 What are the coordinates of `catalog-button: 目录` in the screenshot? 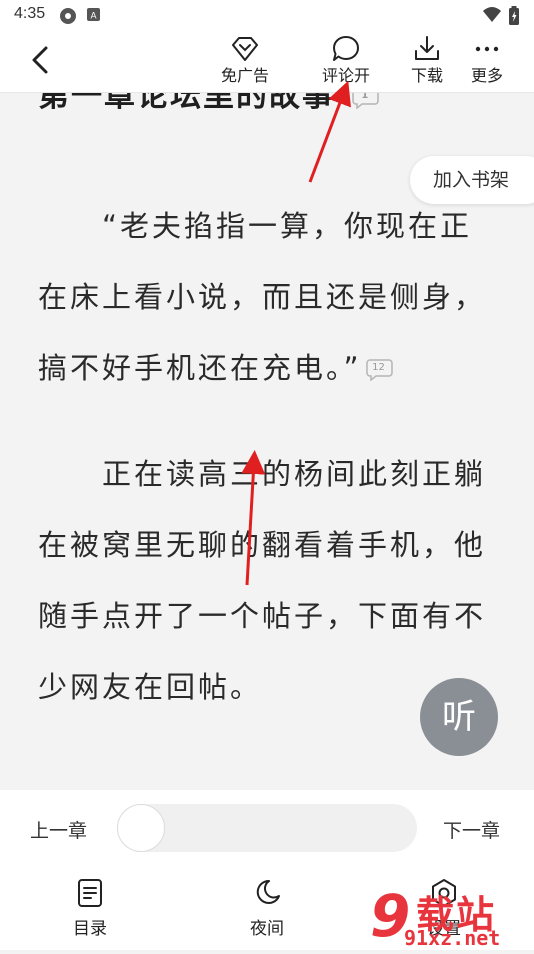 It's located at (90, 909).